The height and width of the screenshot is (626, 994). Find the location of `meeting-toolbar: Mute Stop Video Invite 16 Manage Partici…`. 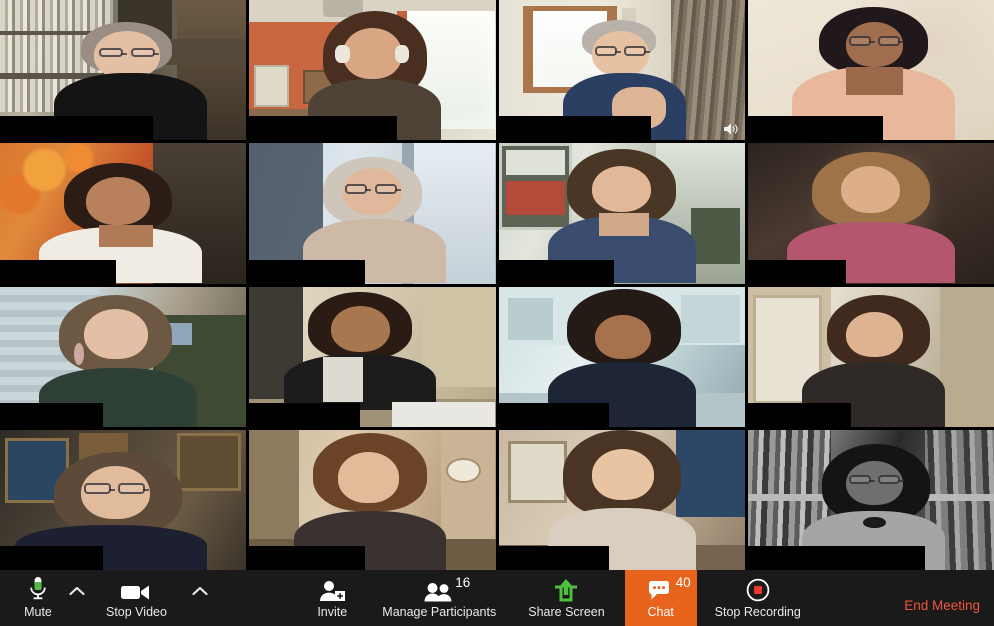

meeting-toolbar: Mute Stop Video Invite 16 Manage Partici… is located at coordinates (497, 598).